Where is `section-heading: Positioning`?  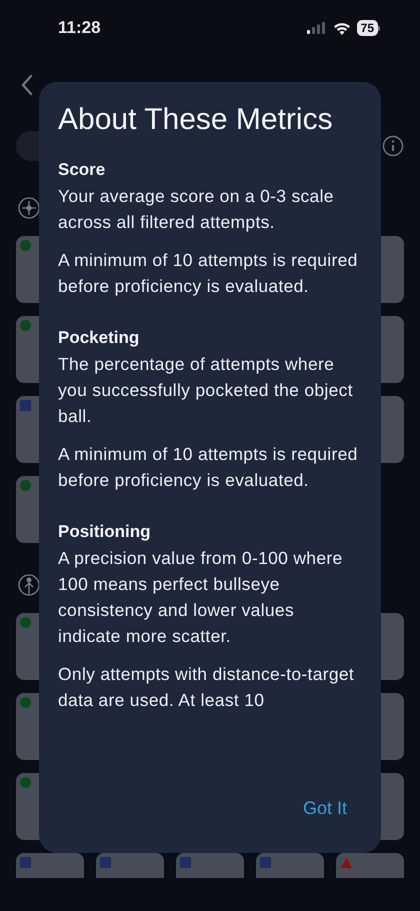 section-heading: Positioning is located at coordinates (105, 532).